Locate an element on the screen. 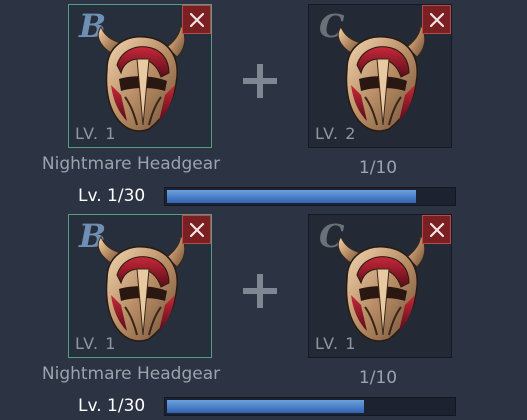  material-item-slot: C LV. 2 is located at coordinates (380, 76).